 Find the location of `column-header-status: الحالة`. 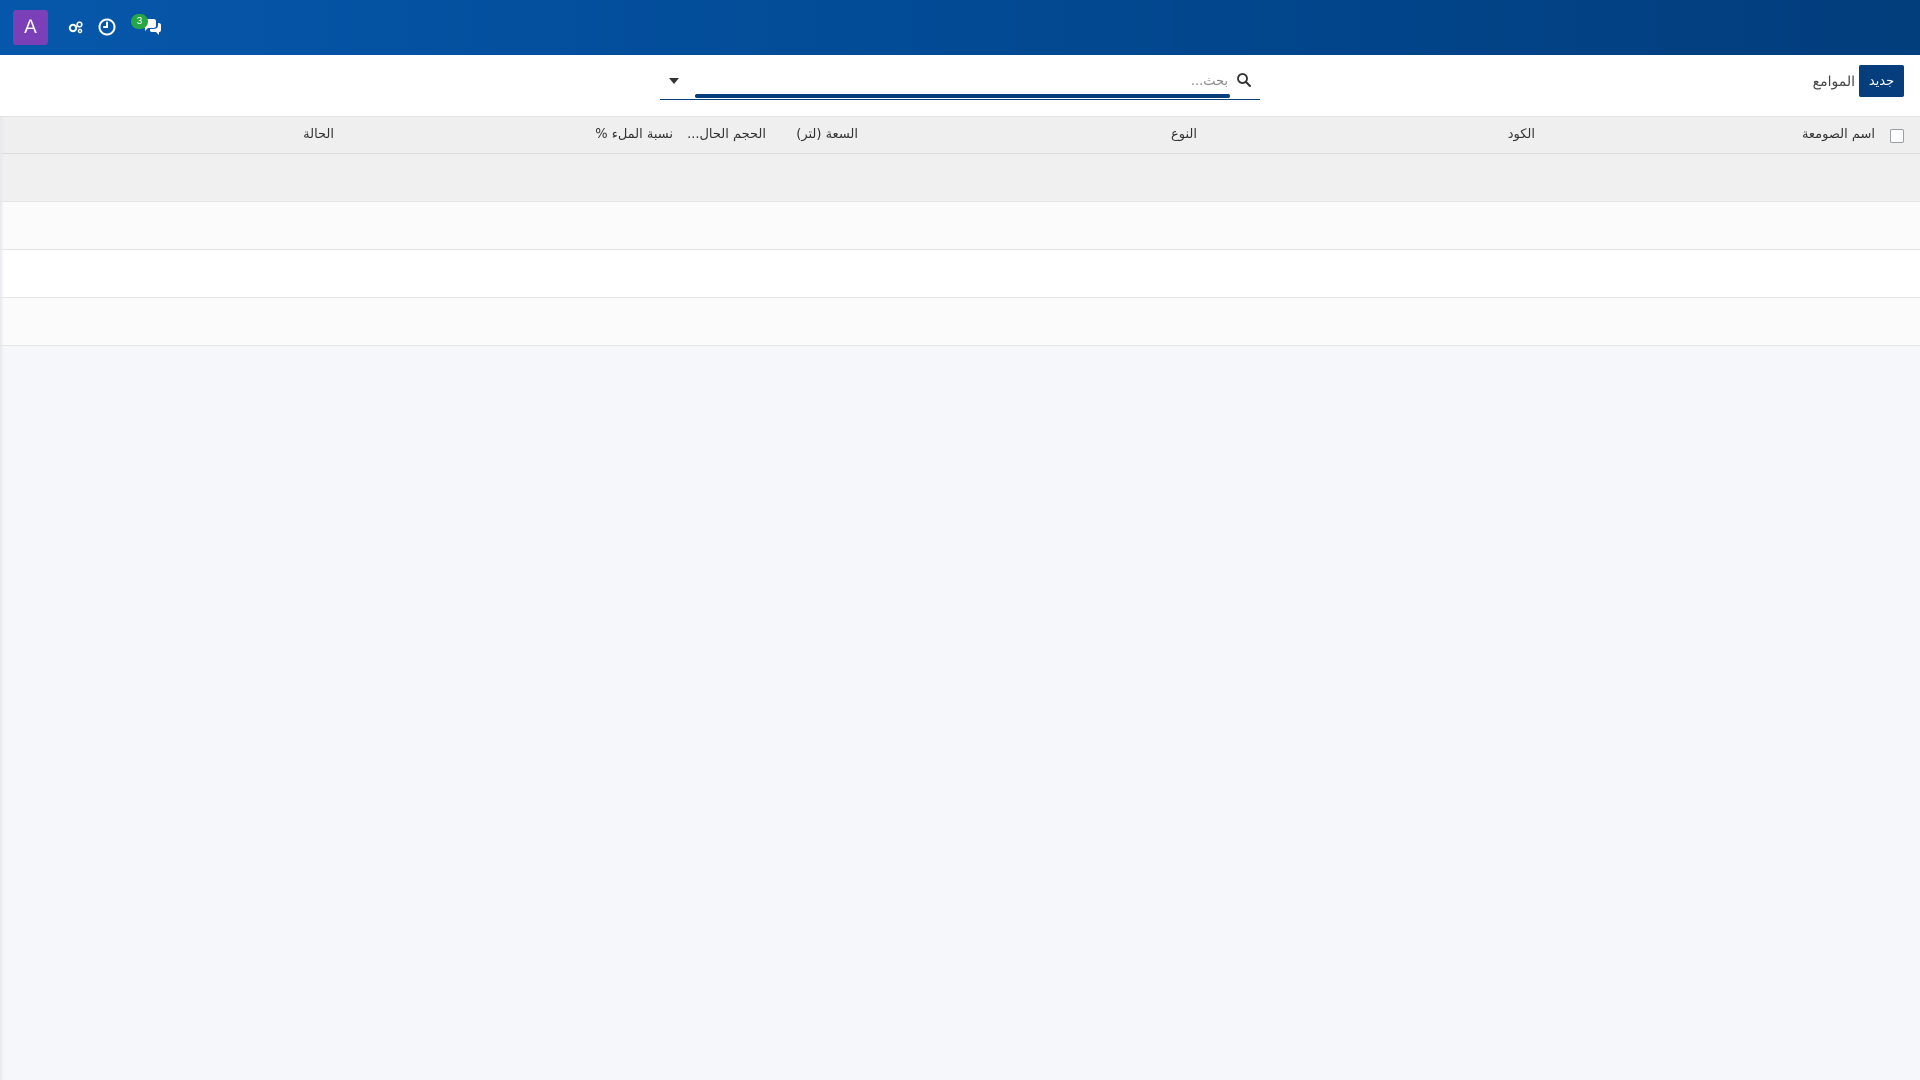

column-header-status: الحالة is located at coordinates (318, 134).